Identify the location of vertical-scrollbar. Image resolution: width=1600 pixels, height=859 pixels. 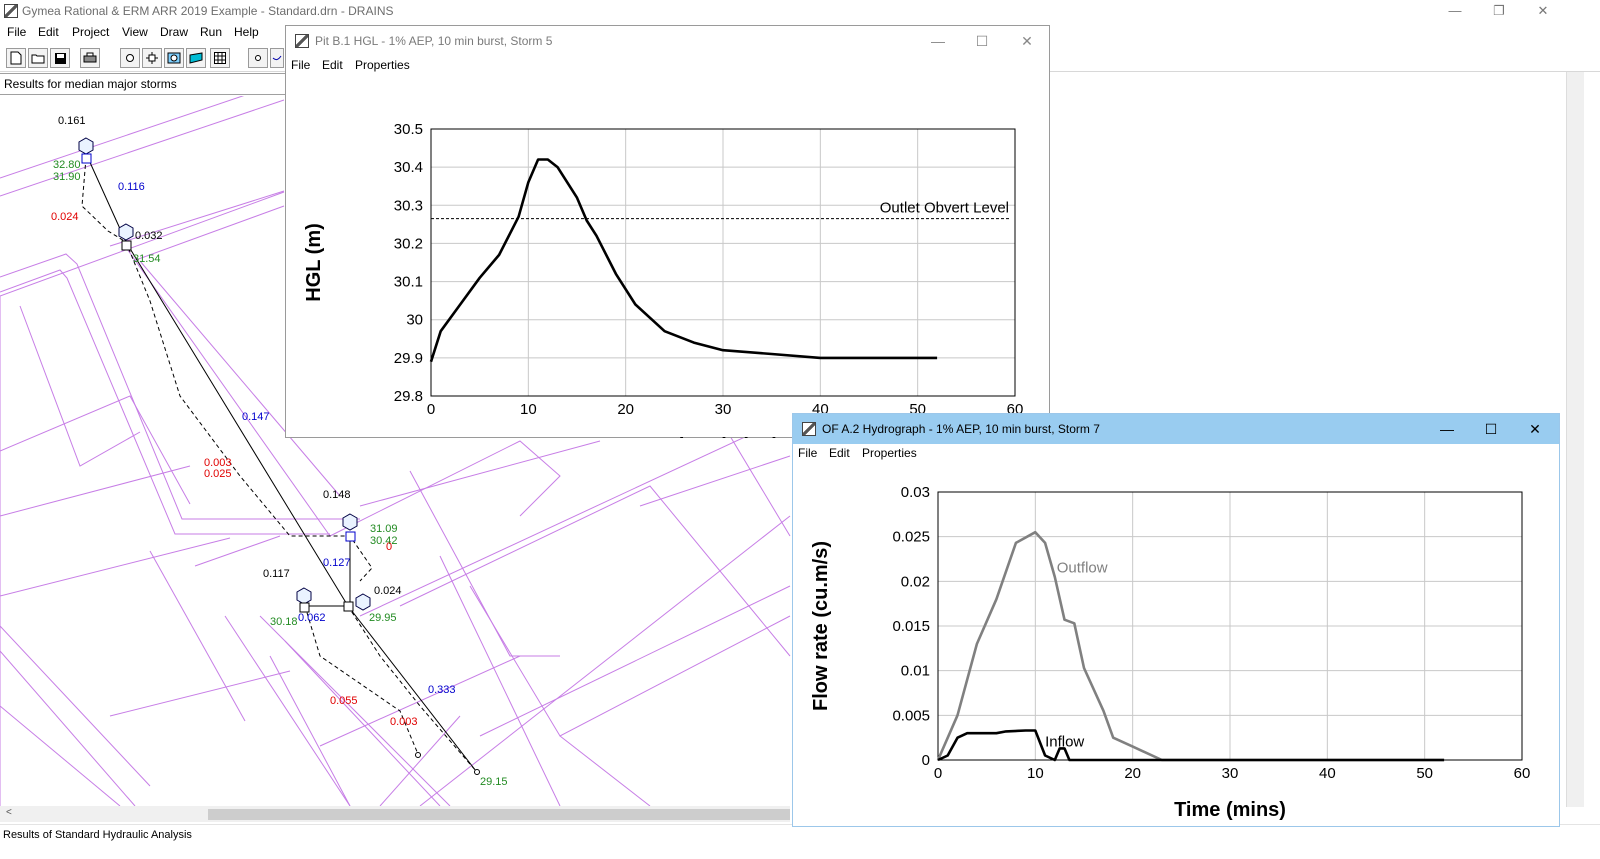
(1575, 439).